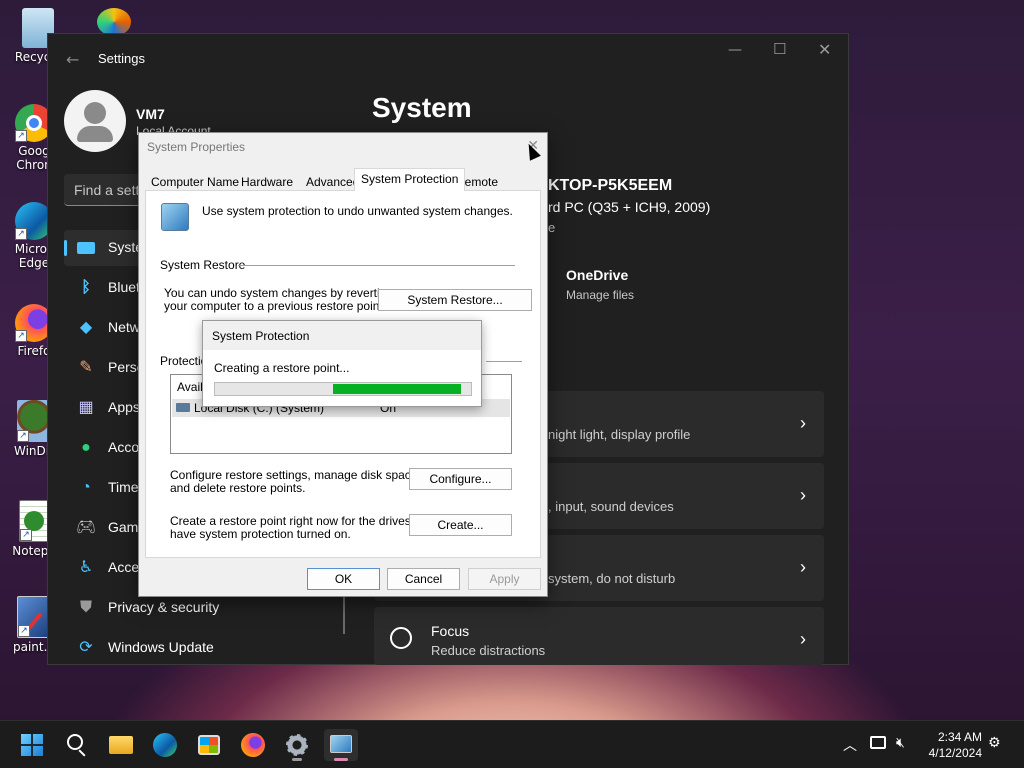 This screenshot has width=1024, height=768. Describe the element at coordinates (850, 745) in the screenshot. I see `chevron-up-icon: ︿` at that location.